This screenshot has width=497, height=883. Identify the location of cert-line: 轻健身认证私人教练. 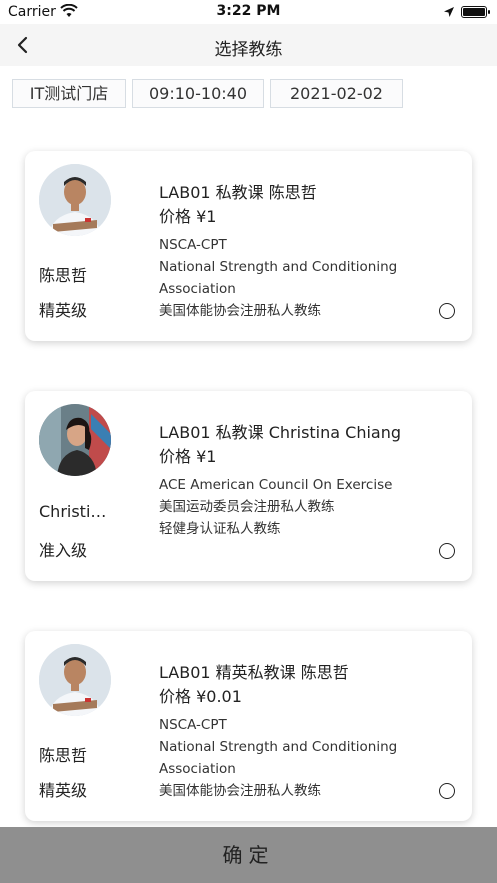
(220, 529).